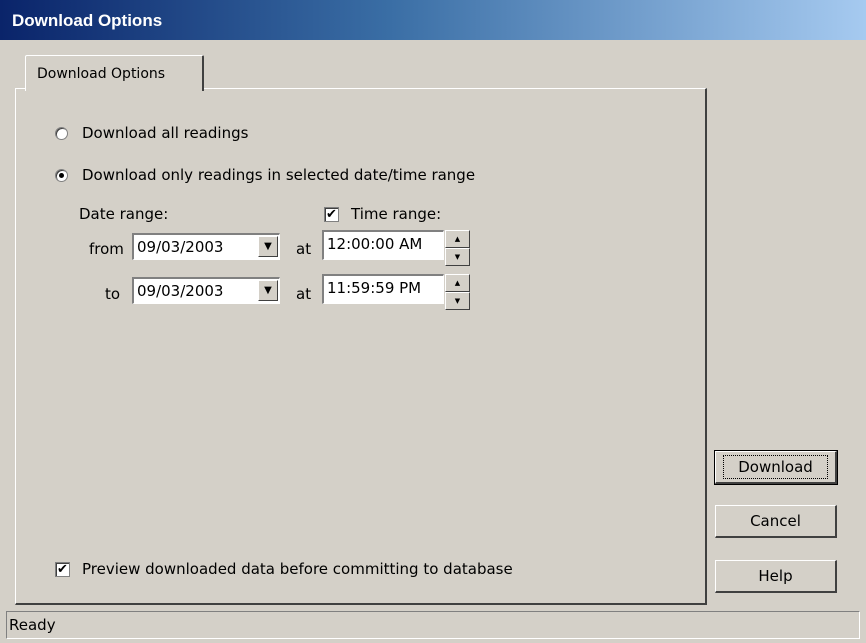 The width and height of the screenshot is (866, 643). What do you see at coordinates (114, 73) in the screenshot?
I see `tab-download-options: Download Options` at bounding box center [114, 73].